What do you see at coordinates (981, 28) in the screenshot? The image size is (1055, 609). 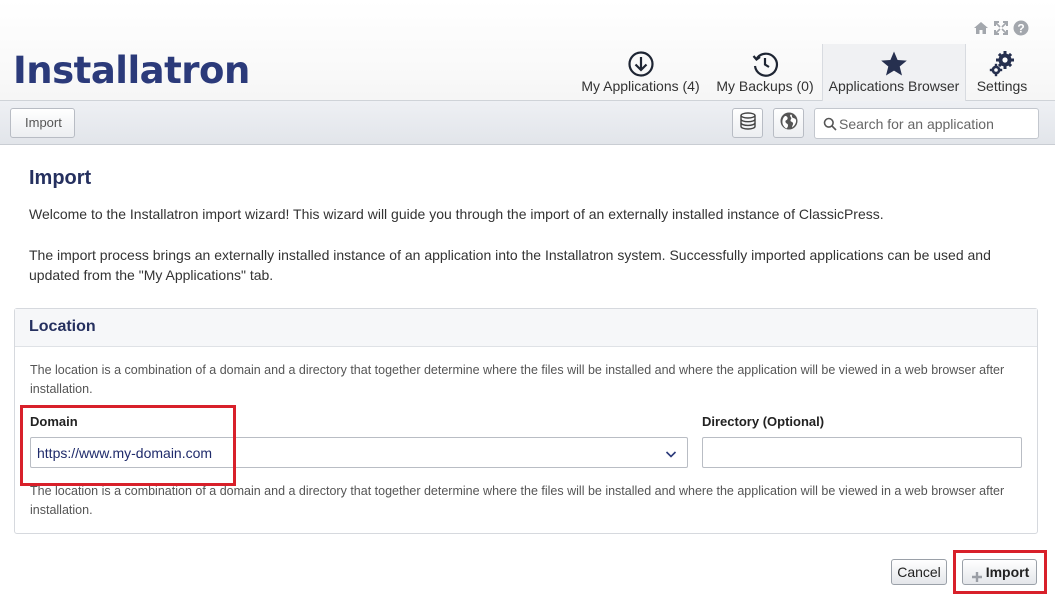 I see `home-icon` at bounding box center [981, 28].